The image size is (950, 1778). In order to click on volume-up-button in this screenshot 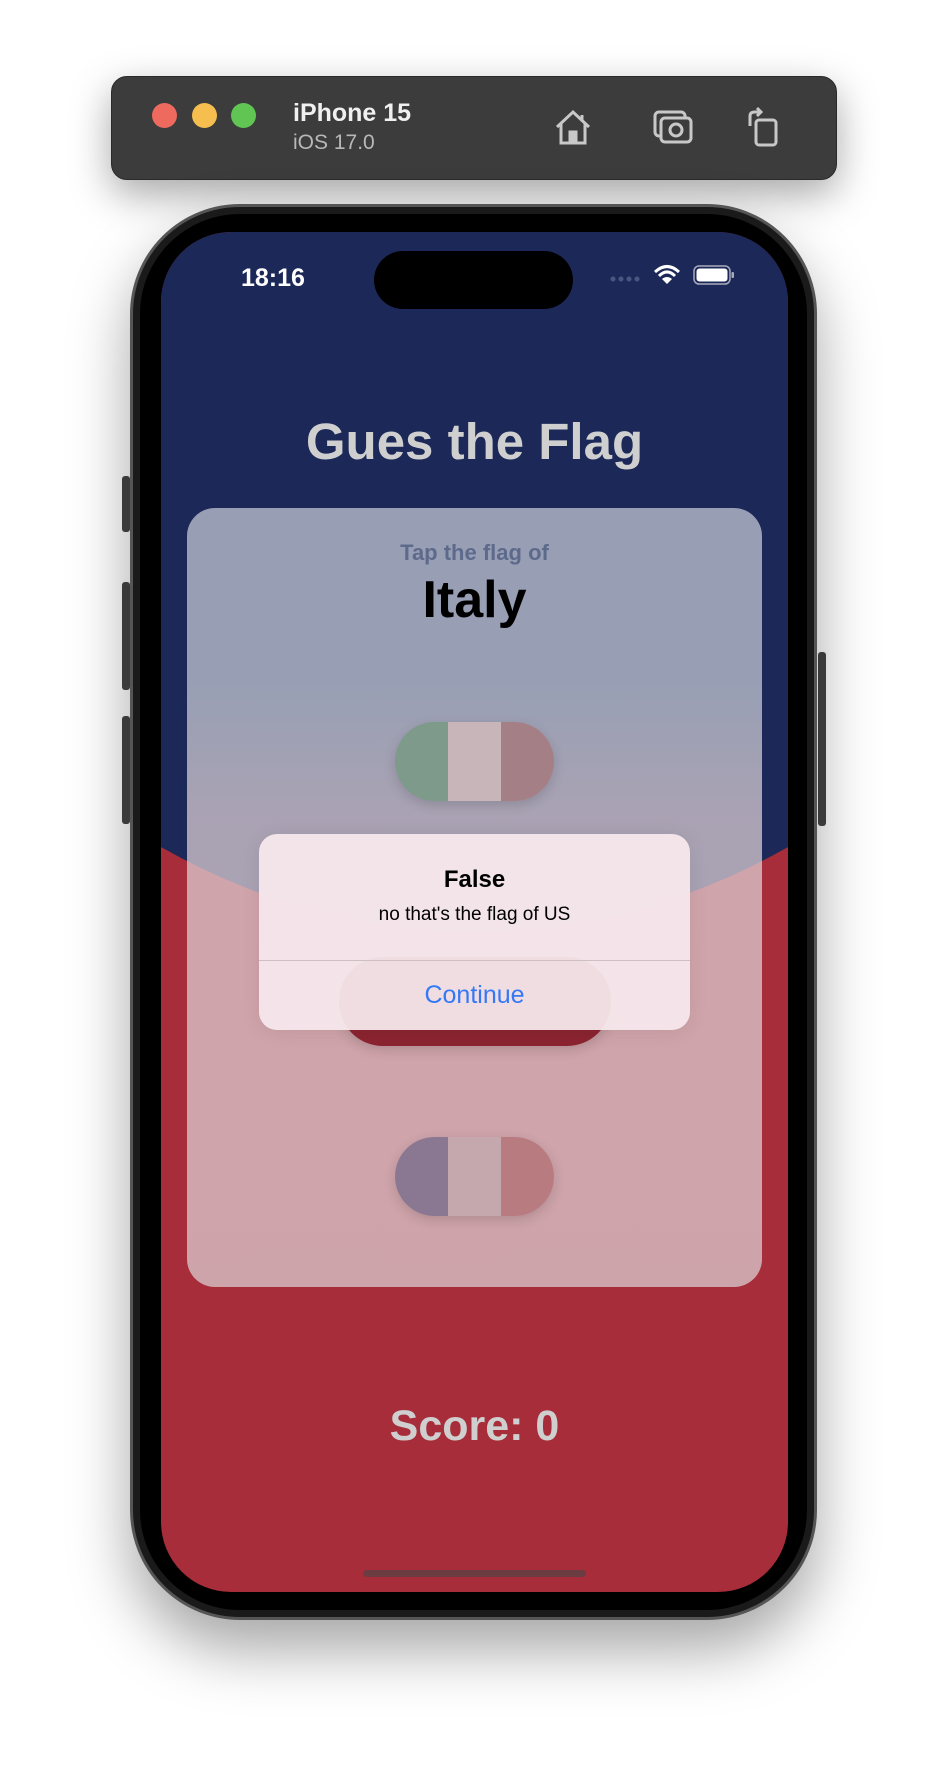, I will do `click(126, 636)`.